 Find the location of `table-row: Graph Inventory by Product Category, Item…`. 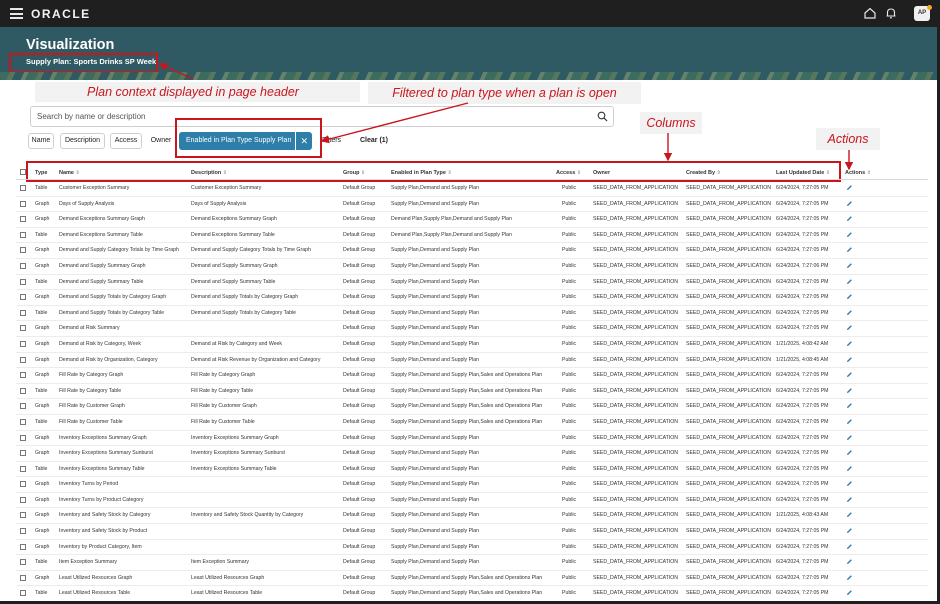

table-row: Graph Inventory by Product Category, Item… is located at coordinates (472, 548).